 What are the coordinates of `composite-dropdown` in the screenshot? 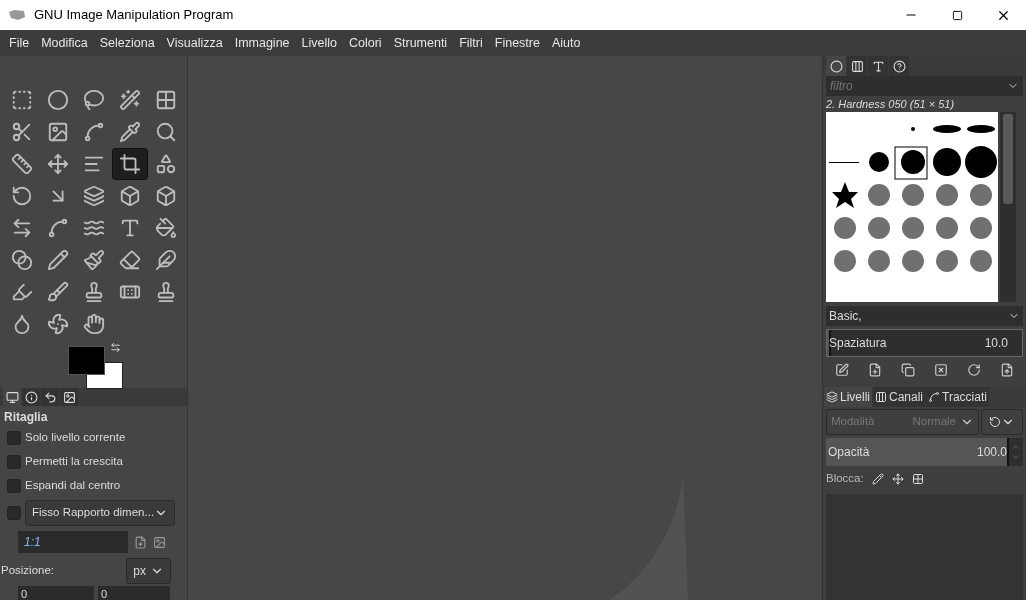 It's located at (1002, 422).